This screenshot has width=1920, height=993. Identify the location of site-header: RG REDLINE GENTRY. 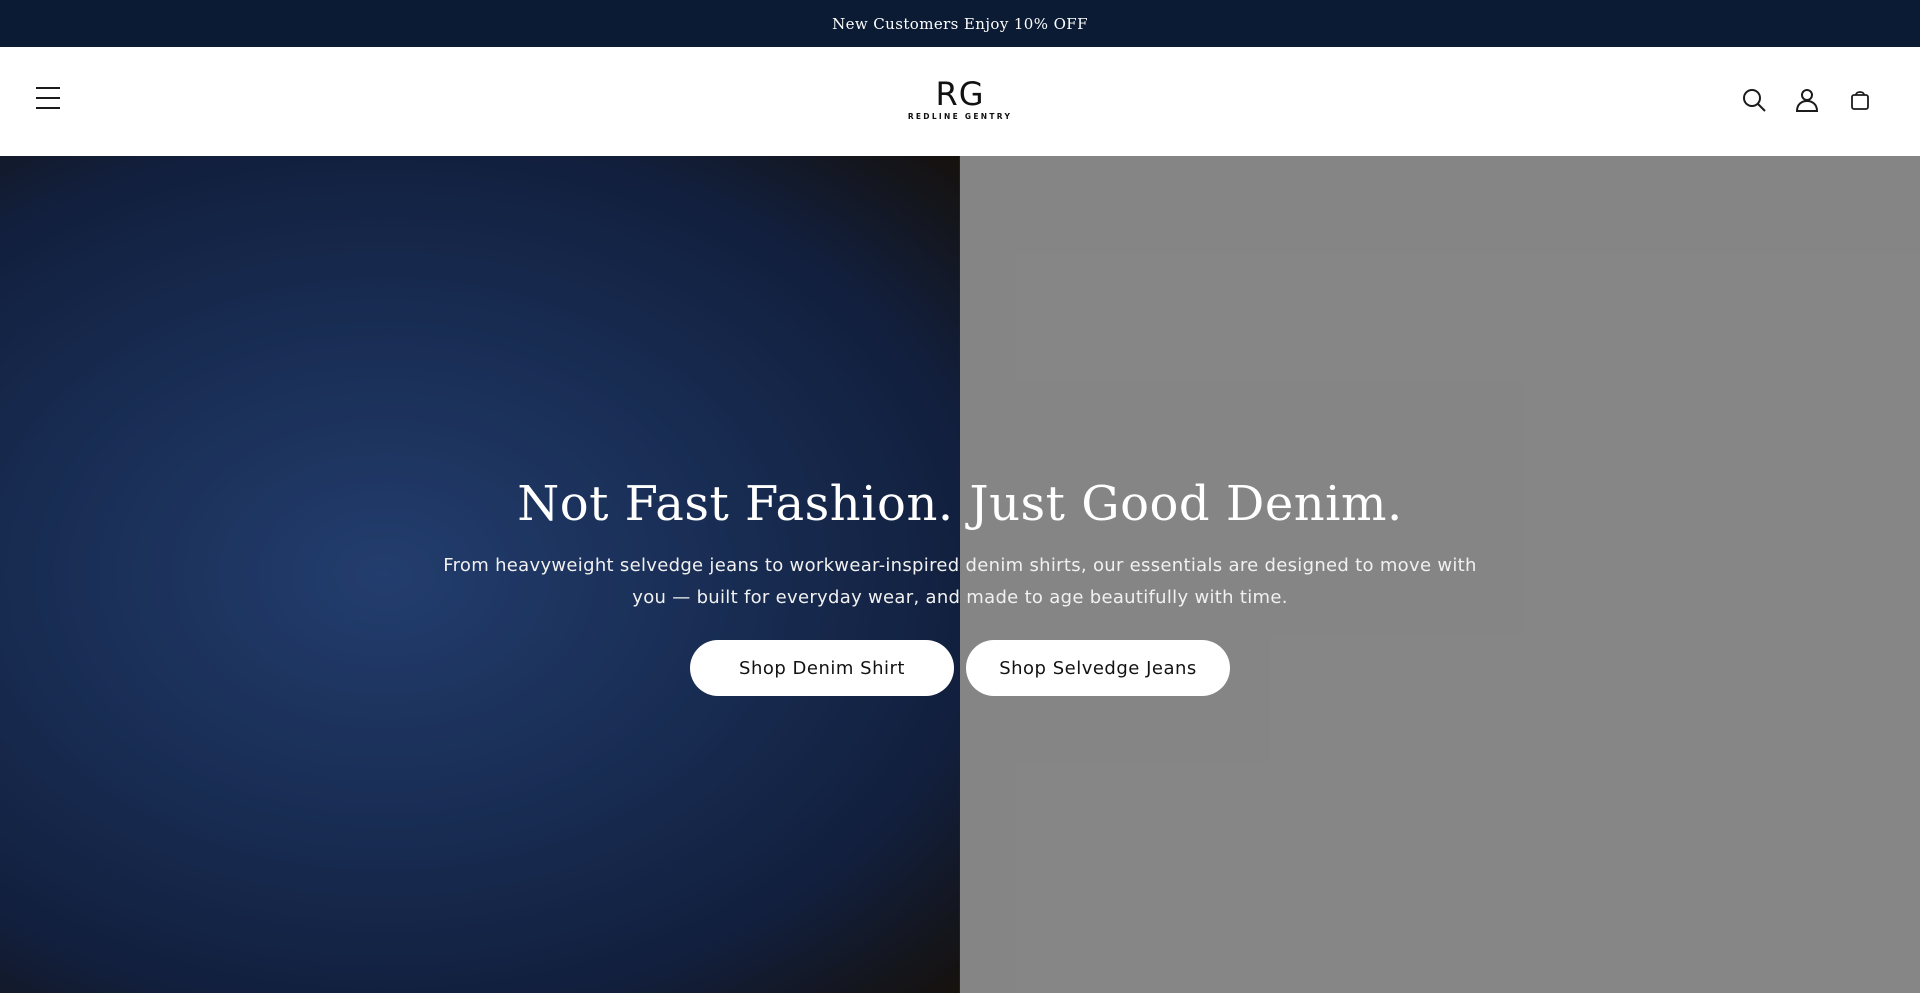
(960, 101).